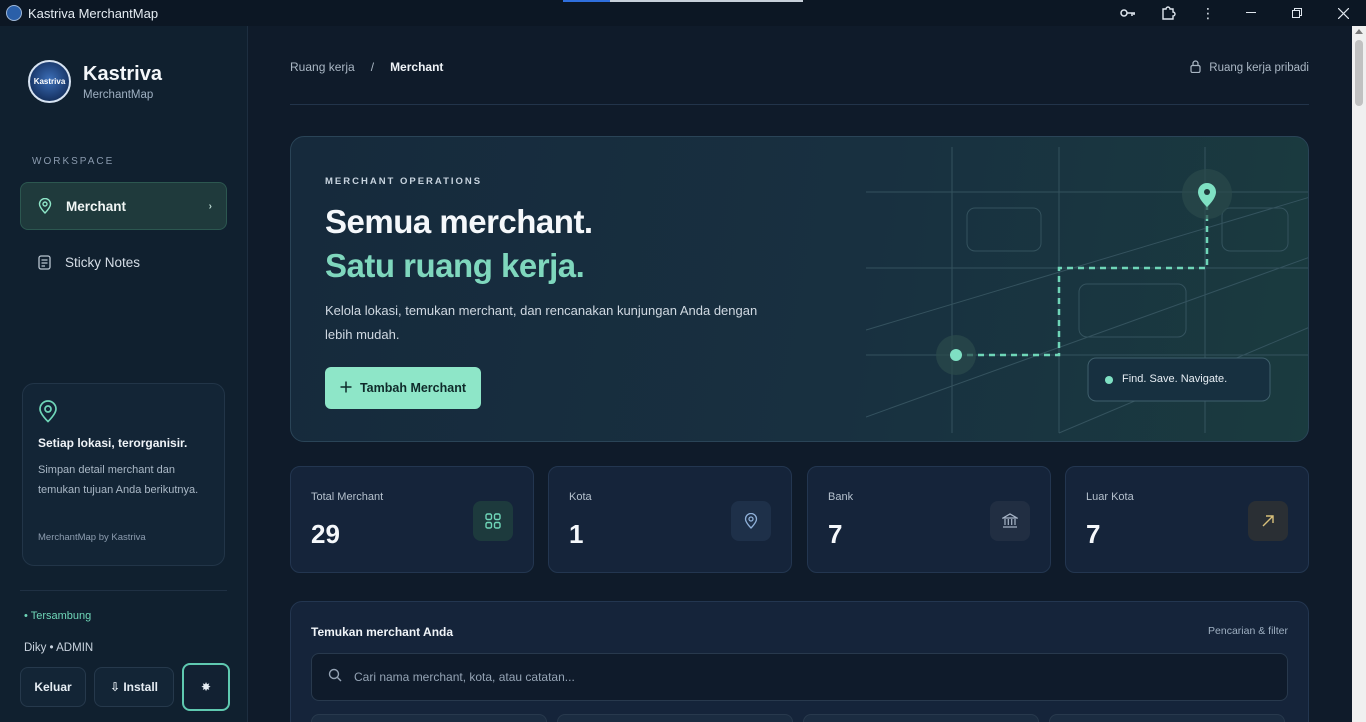 Image resolution: width=1366 pixels, height=722 pixels. Describe the element at coordinates (44, 262) in the screenshot. I see `note-icon` at that location.